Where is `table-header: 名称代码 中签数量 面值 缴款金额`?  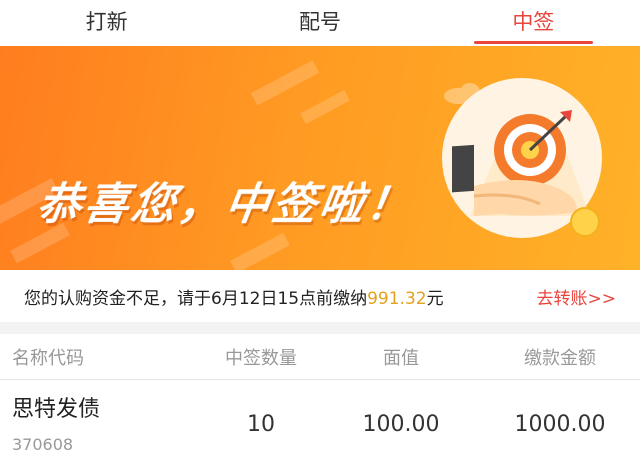 table-header: 名称代码 中签数量 面值 缴款金额 is located at coordinates (320, 357).